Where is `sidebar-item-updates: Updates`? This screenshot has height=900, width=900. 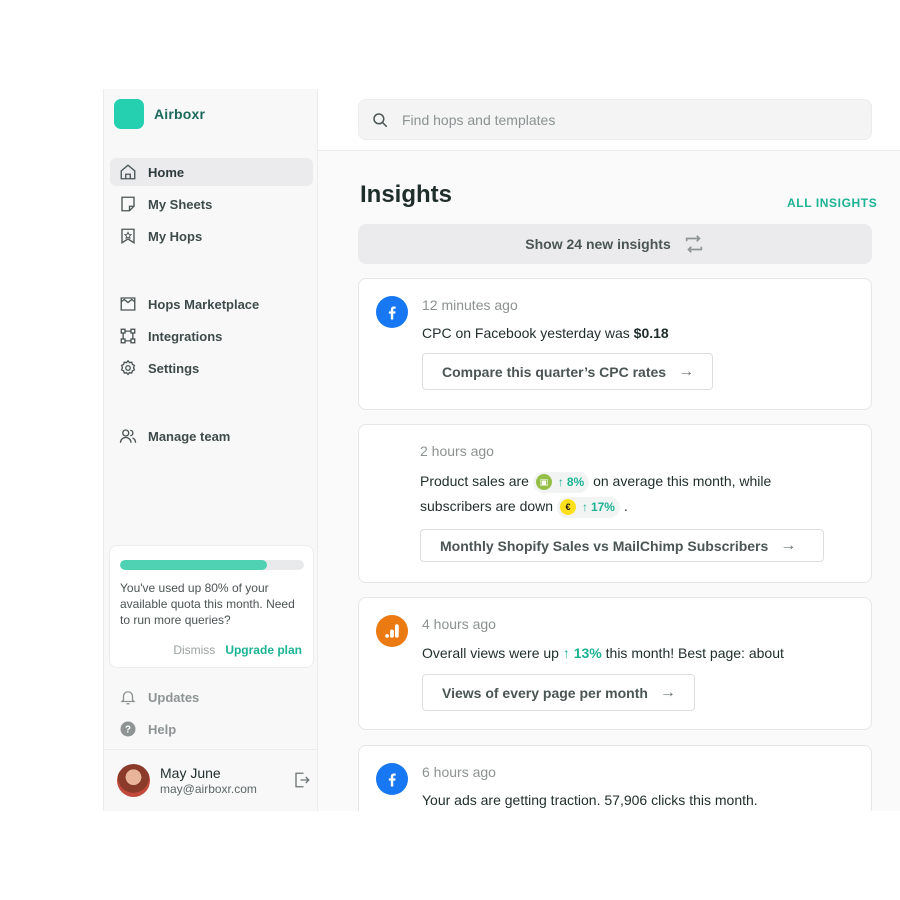 sidebar-item-updates: Updates is located at coordinates (211, 697).